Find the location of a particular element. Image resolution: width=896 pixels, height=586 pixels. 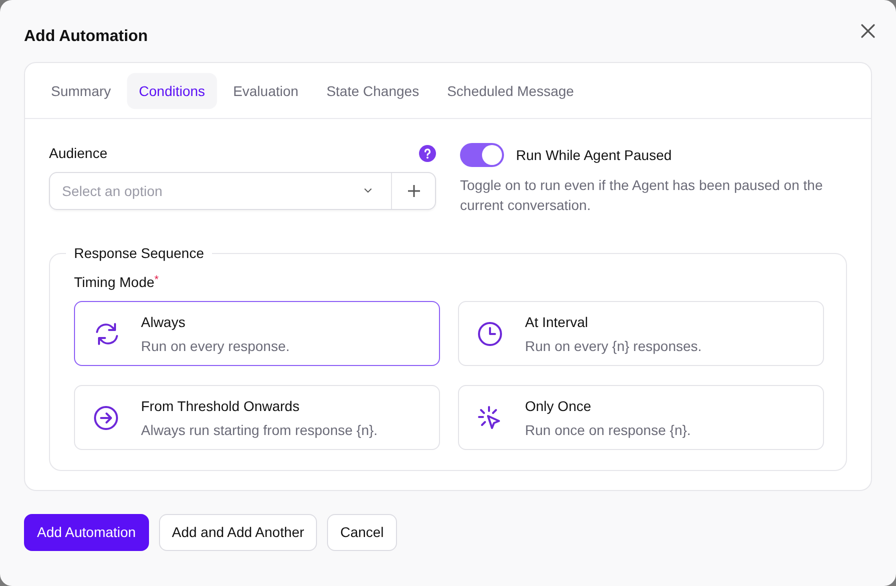

dialog-title: Add Automation is located at coordinates (86, 37).